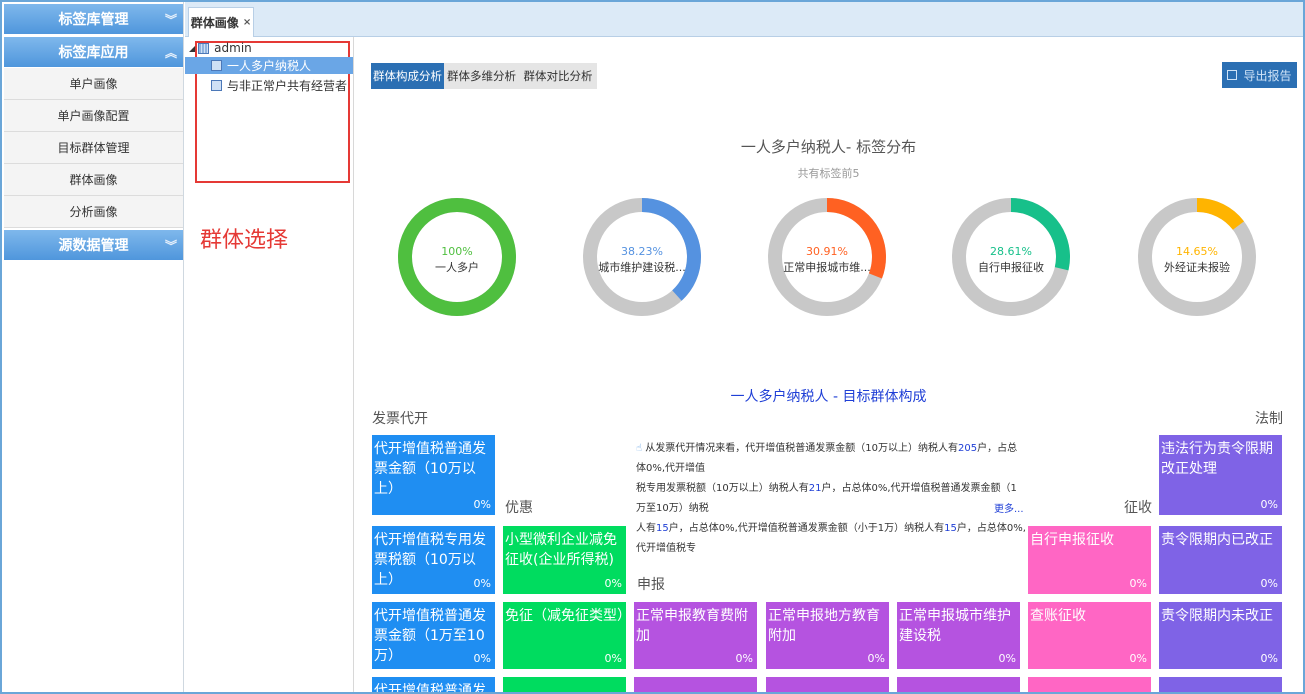 The width and height of the screenshot is (1305, 694). What do you see at coordinates (457, 267) in the screenshot?
I see `donut-label: 一人多户` at bounding box center [457, 267].